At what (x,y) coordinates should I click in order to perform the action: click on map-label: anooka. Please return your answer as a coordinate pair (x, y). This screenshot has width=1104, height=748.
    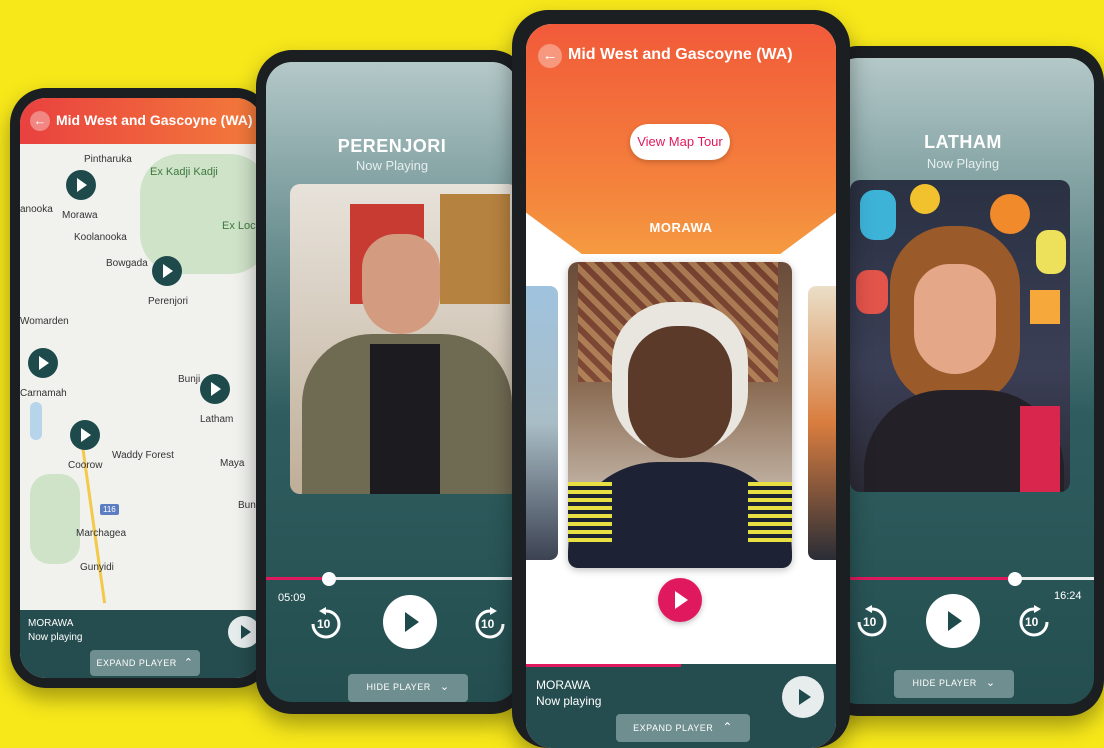
    Looking at the image, I should click on (36, 209).